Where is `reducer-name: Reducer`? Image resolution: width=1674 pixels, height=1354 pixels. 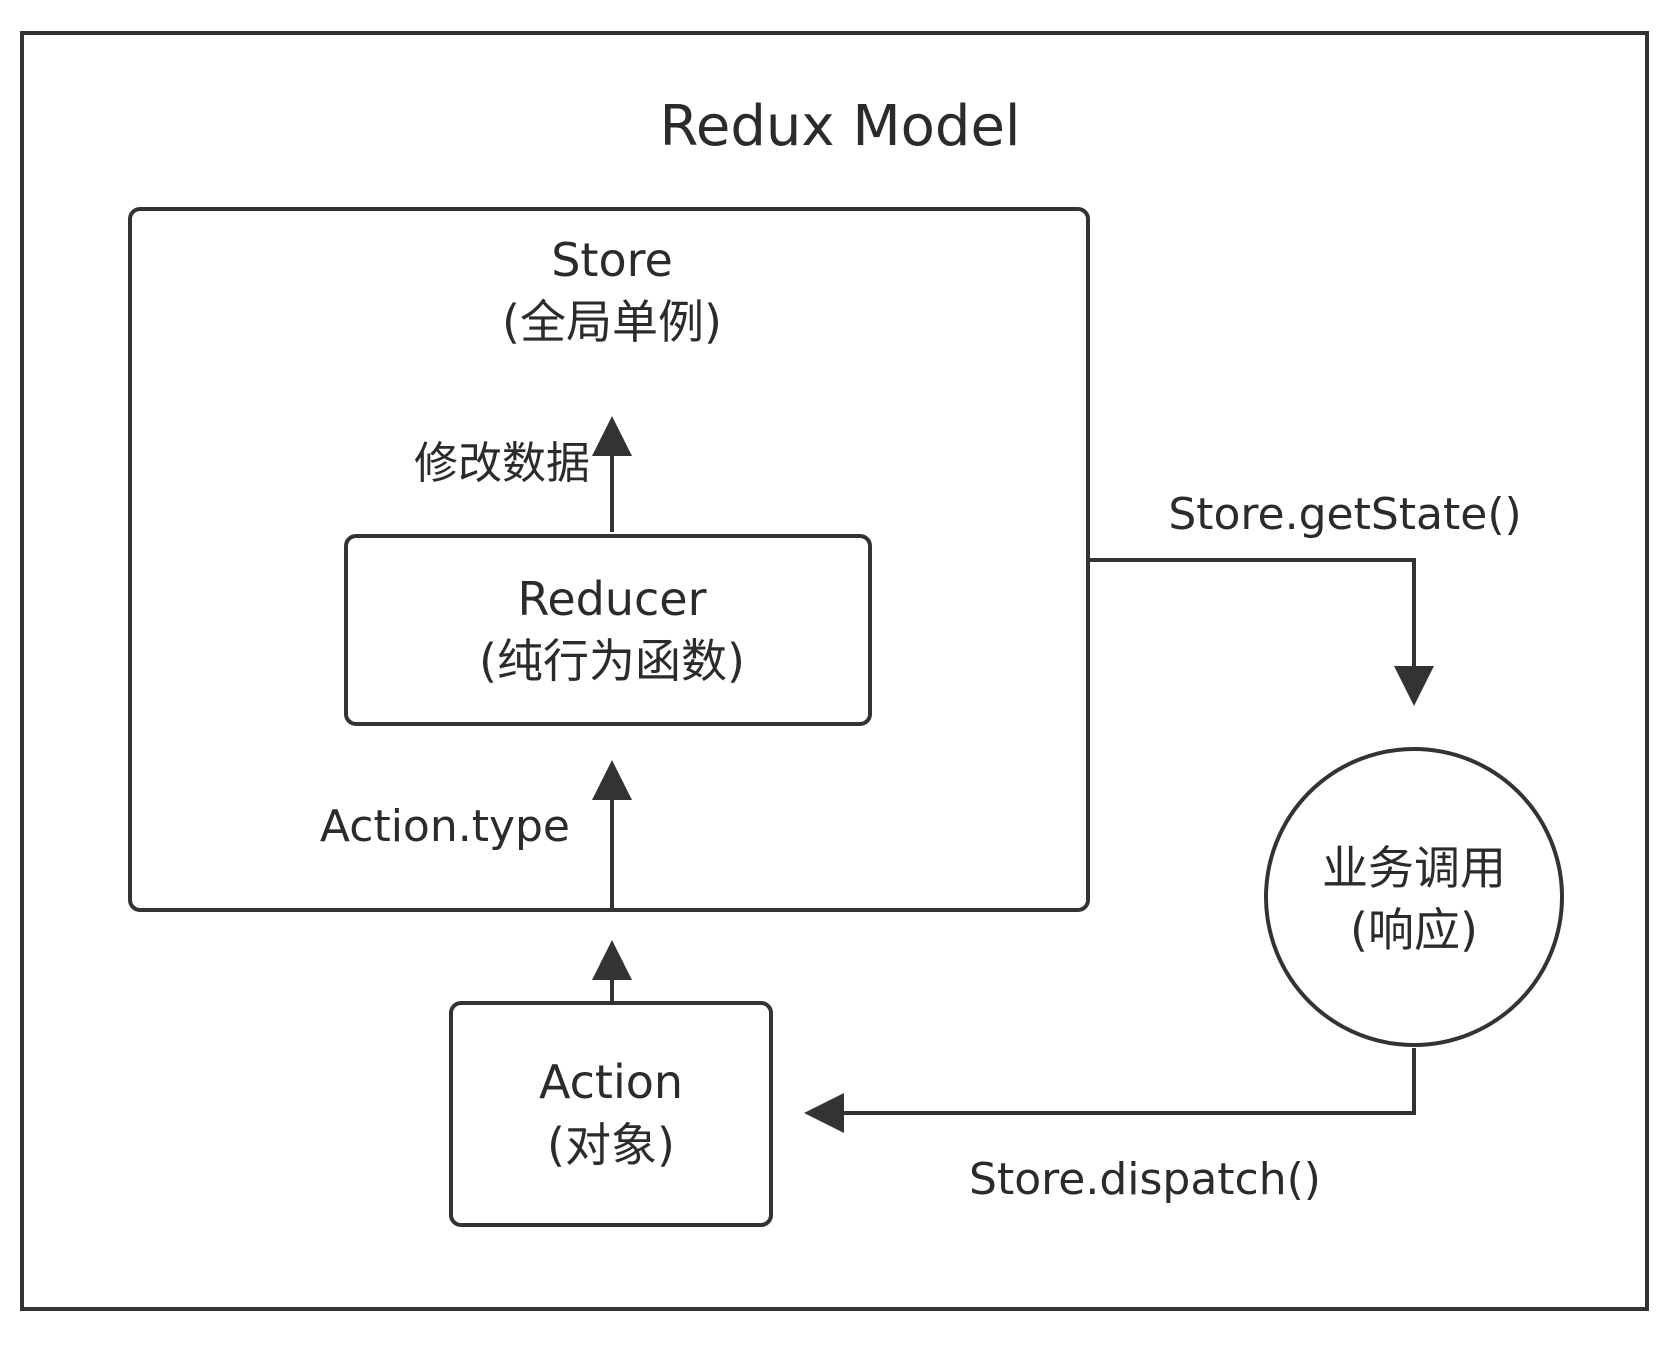
reducer-name: Reducer is located at coordinates (612, 599).